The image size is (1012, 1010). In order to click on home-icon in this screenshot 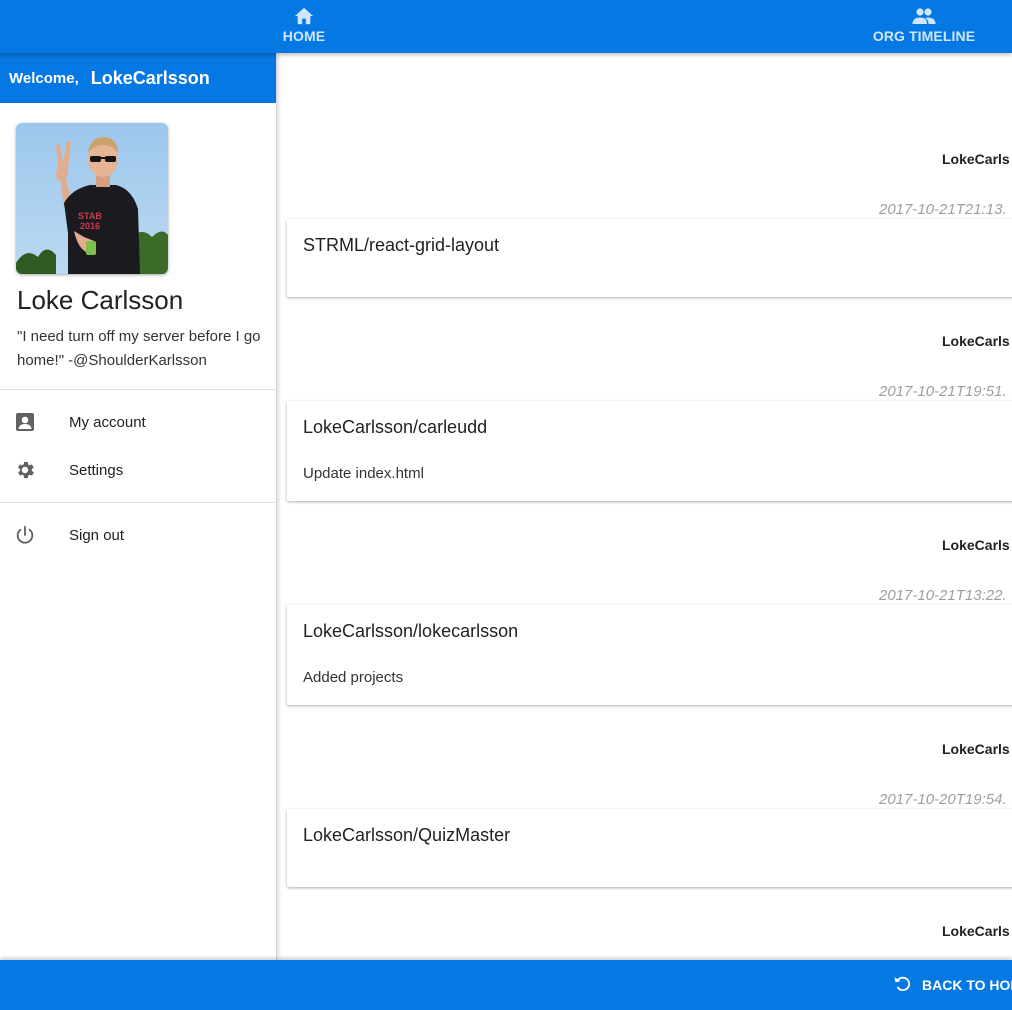, I will do `click(304, 16)`.